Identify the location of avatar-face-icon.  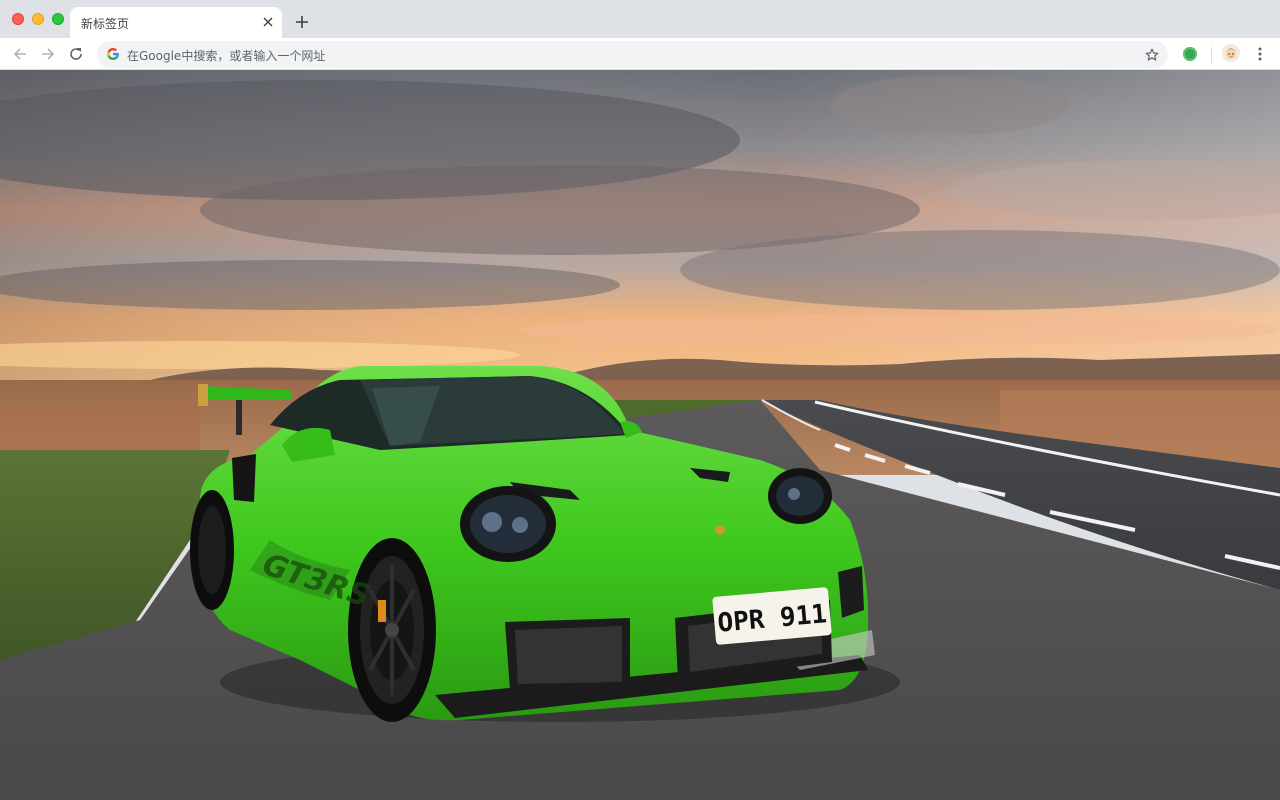
(1231, 53).